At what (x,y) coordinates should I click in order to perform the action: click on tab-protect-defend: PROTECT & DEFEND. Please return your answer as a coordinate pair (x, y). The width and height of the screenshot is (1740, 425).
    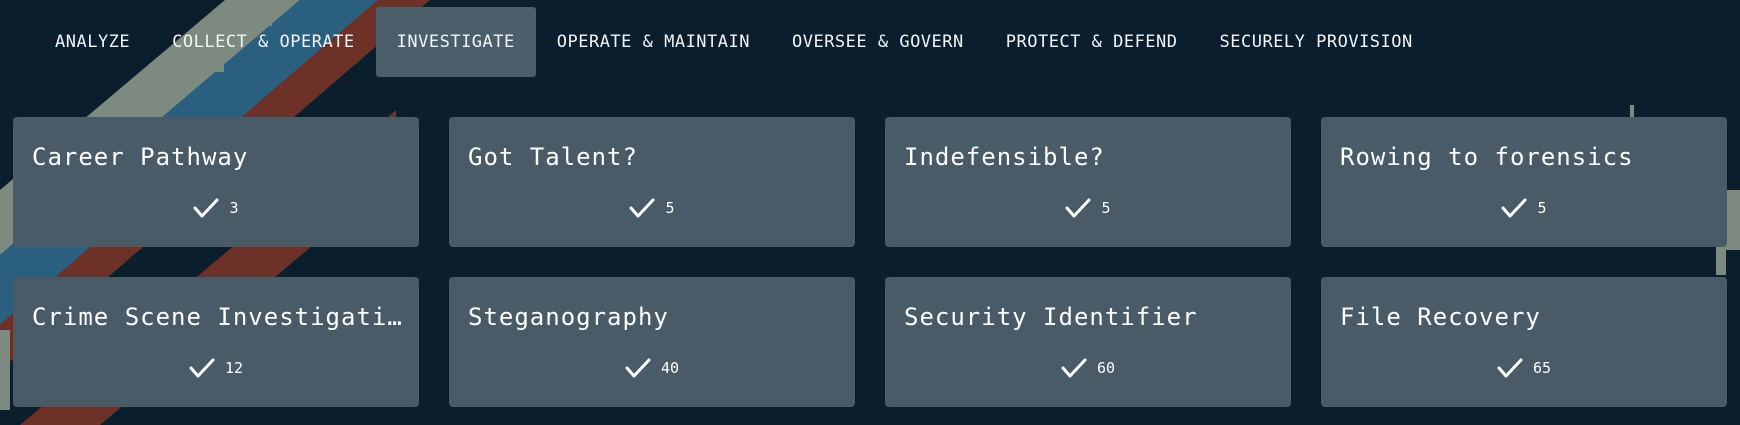
    Looking at the image, I should click on (1092, 42).